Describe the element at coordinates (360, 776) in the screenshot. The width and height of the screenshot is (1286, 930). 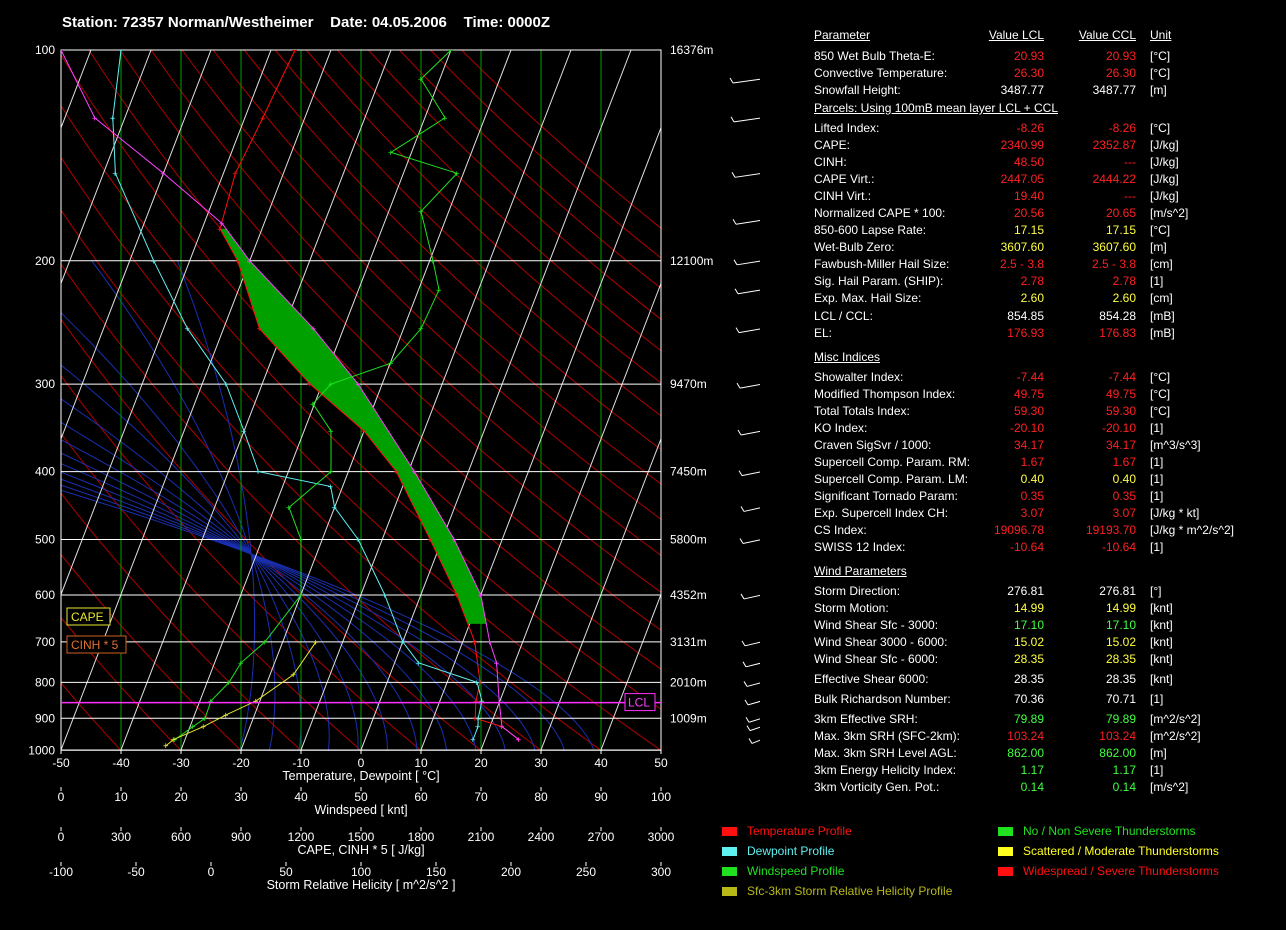
I see `x-axis-label: Temperature, Dewpoint [ °C]` at that location.